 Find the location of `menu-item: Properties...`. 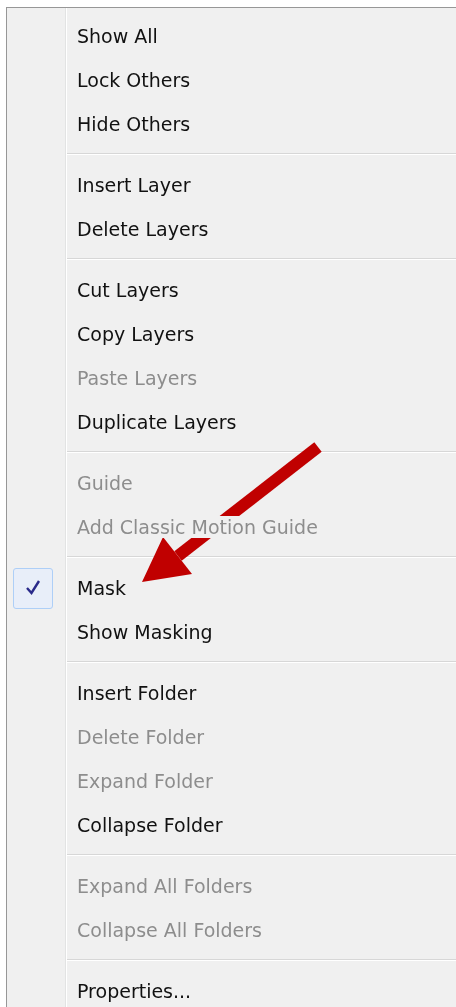

menu-item: Properties... is located at coordinates (134, 991).